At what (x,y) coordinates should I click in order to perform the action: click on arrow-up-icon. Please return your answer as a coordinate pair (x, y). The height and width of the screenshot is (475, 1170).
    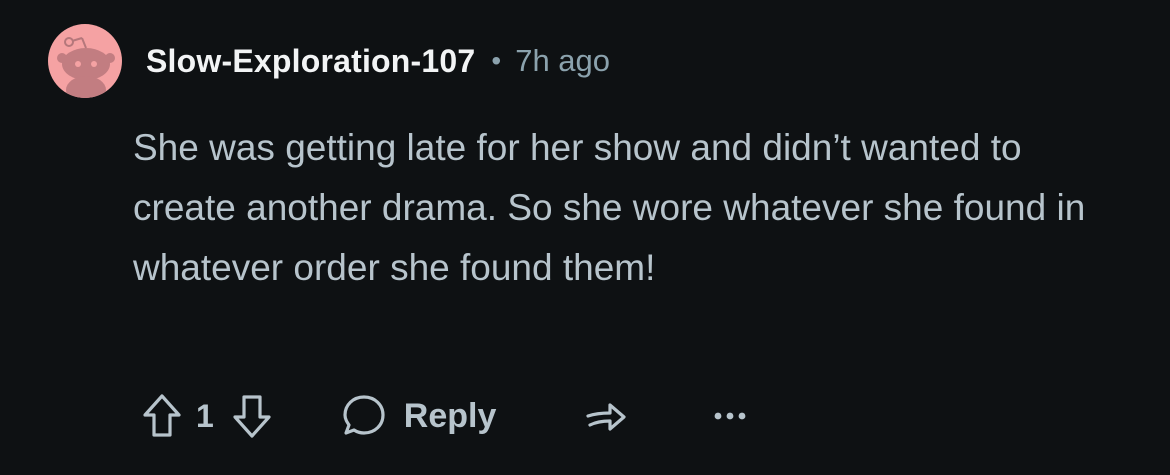
    Looking at the image, I should click on (162, 416).